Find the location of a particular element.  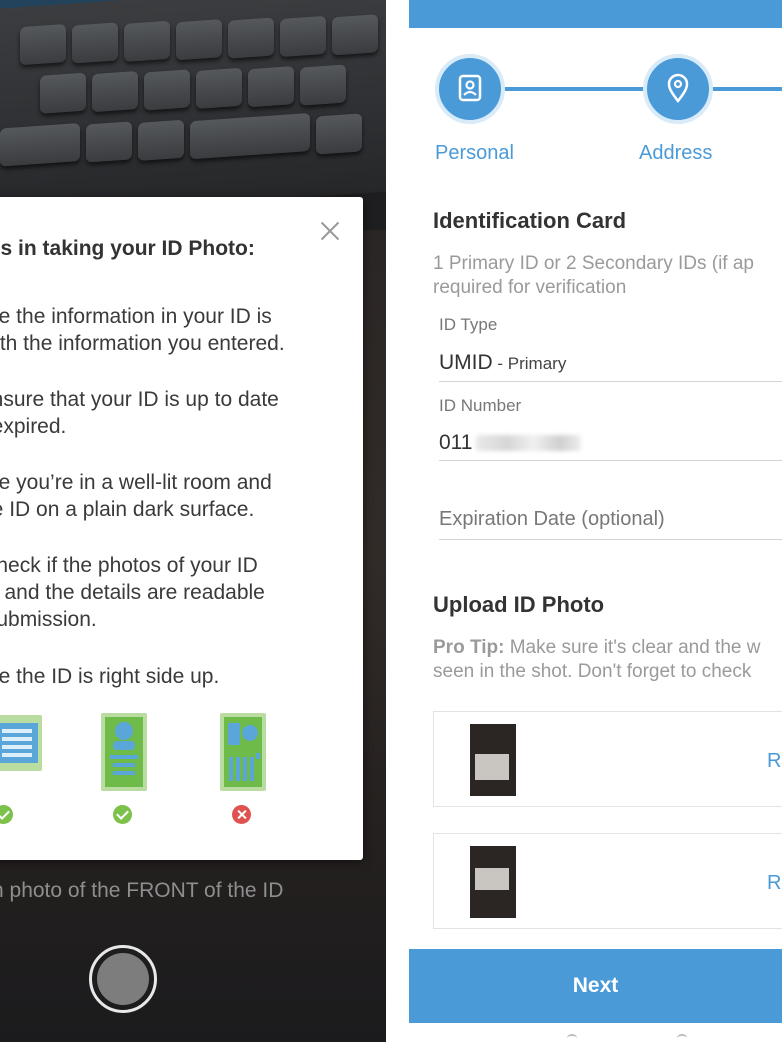

background-keyboard is located at coordinates (193, 110).